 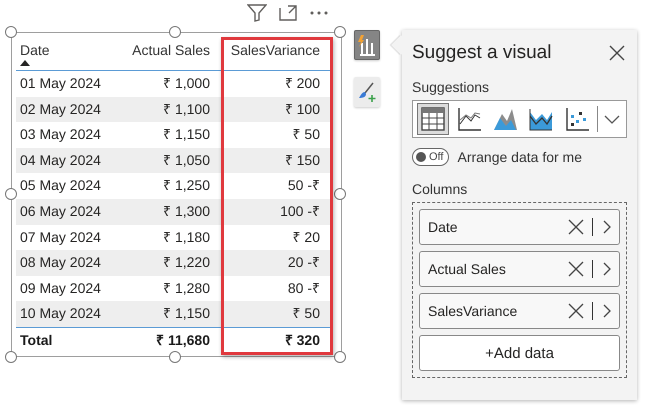 What do you see at coordinates (66, 109) in the screenshot?
I see `table-cell: 02 May 2024` at bounding box center [66, 109].